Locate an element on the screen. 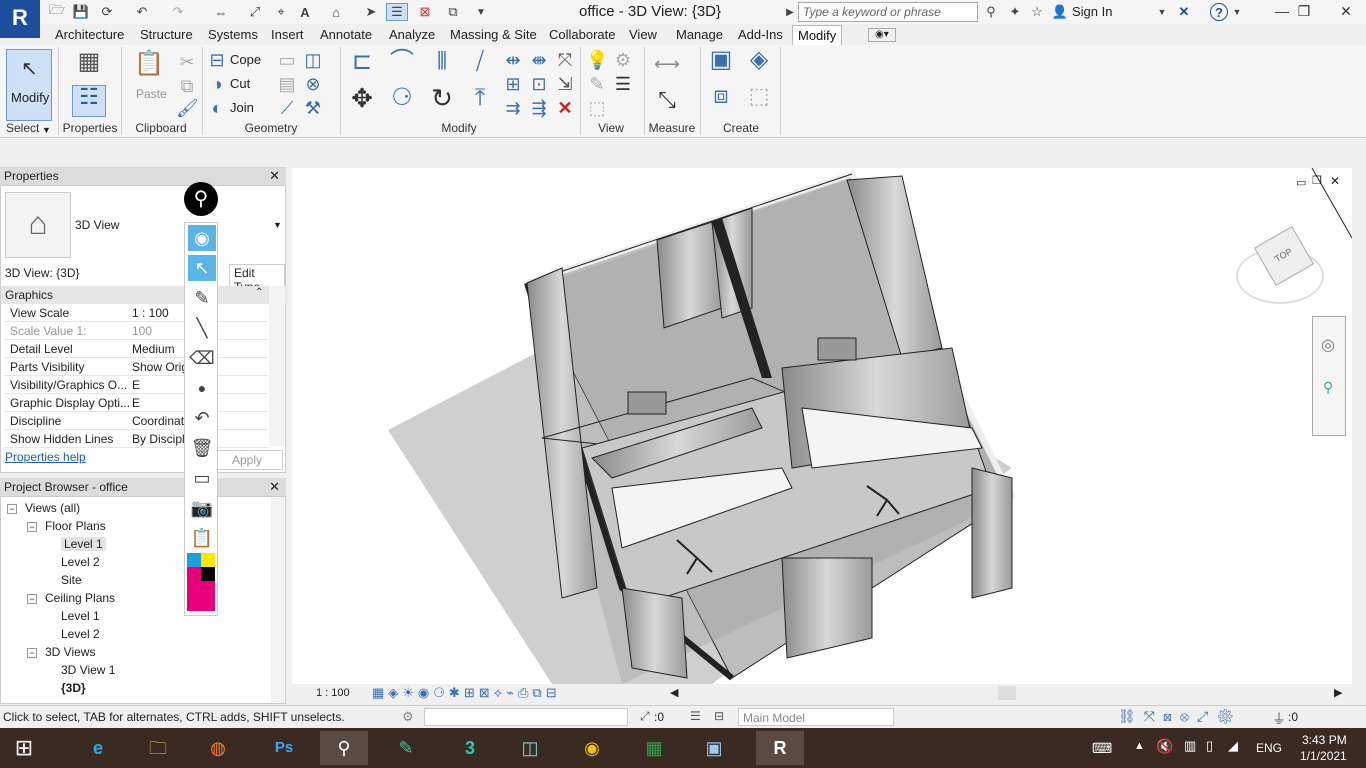 This screenshot has height=768, width=1366. tab-modify: Modify is located at coordinates (817, 35).